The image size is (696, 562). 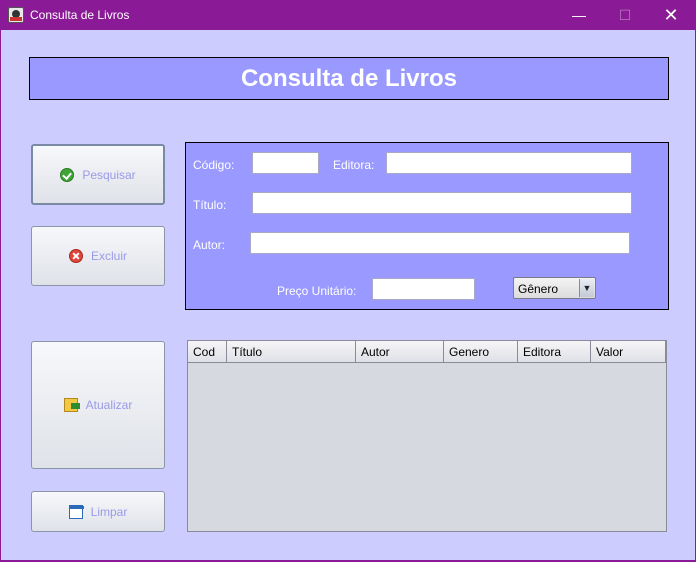 I want to click on genero-selected-value: Gênero, so click(x=538, y=289).